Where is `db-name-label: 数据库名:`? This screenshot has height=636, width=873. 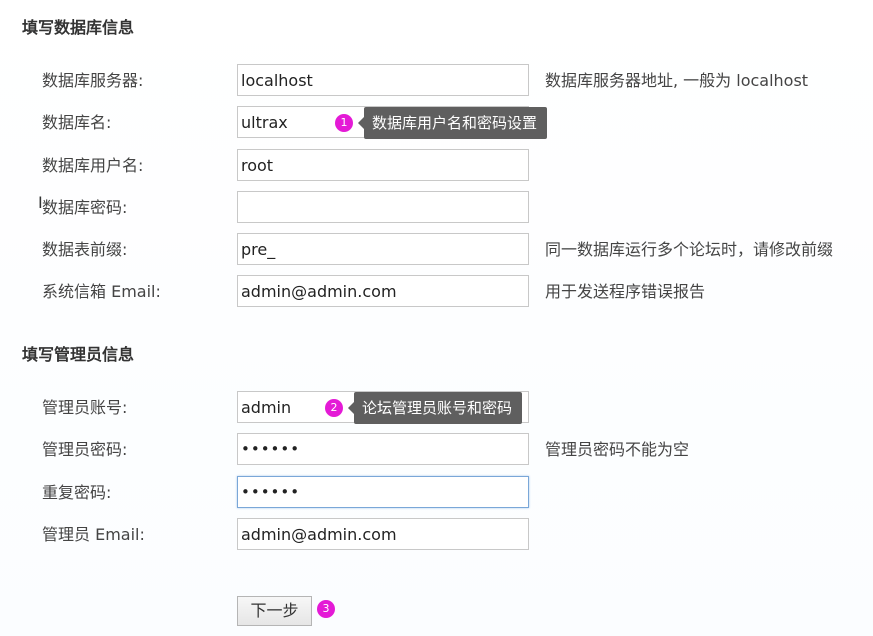
db-name-label: 数据库名: is located at coordinates (77, 122).